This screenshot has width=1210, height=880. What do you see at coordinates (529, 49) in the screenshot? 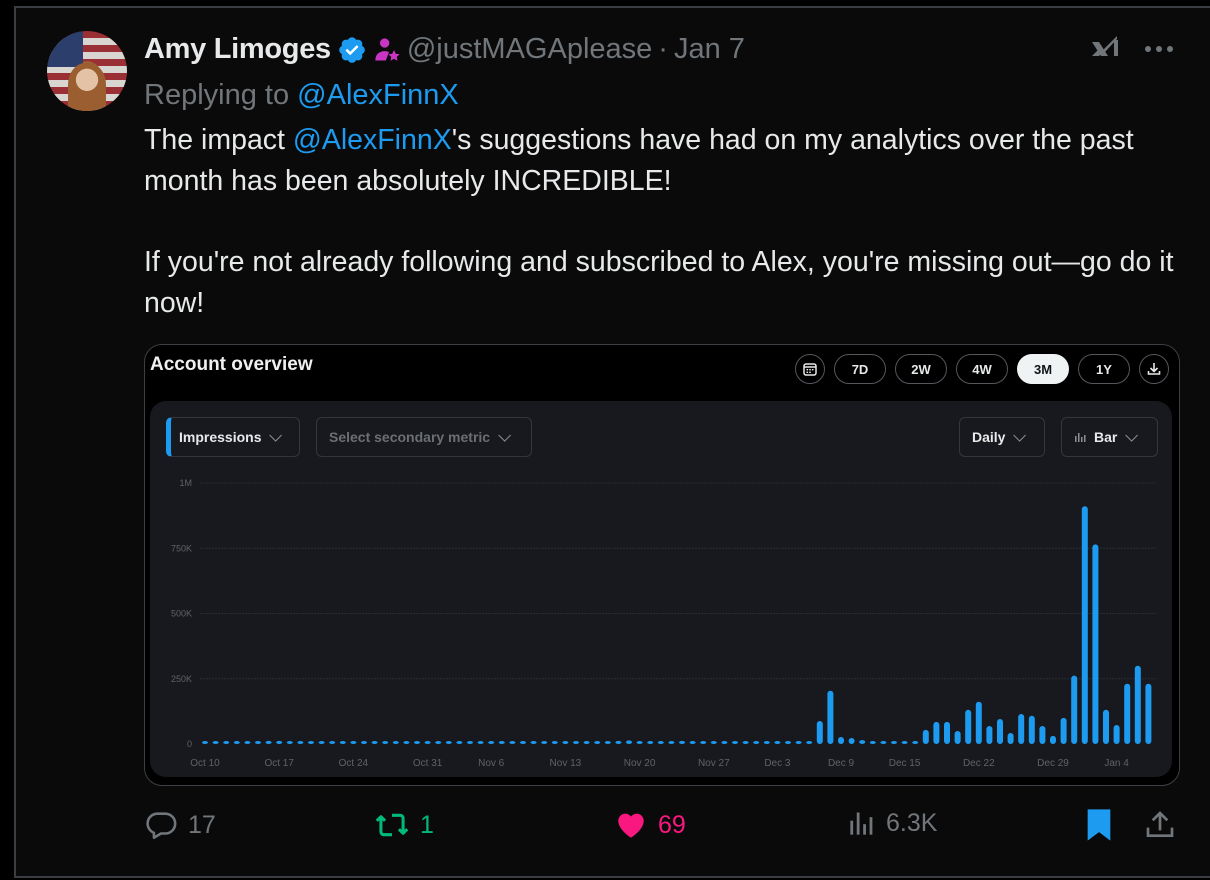
I see `author-handle: @justMAGAplease` at bounding box center [529, 49].